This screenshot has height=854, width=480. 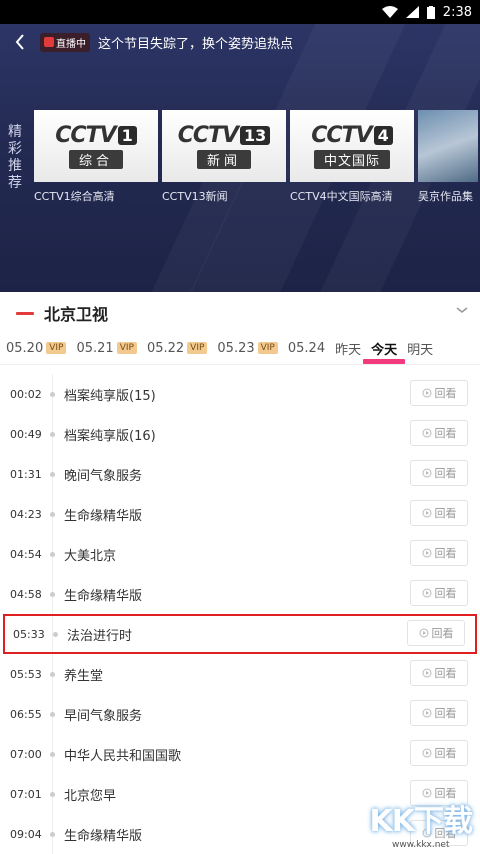 I want to click on schedule-row: 04:54 大美北京 回看, so click(x=240, y=554).